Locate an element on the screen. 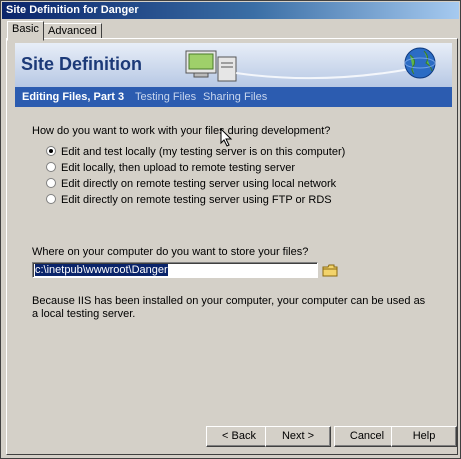 This screenshot has height=459, width=461. computer-icon is located at coordinates (211, 66).